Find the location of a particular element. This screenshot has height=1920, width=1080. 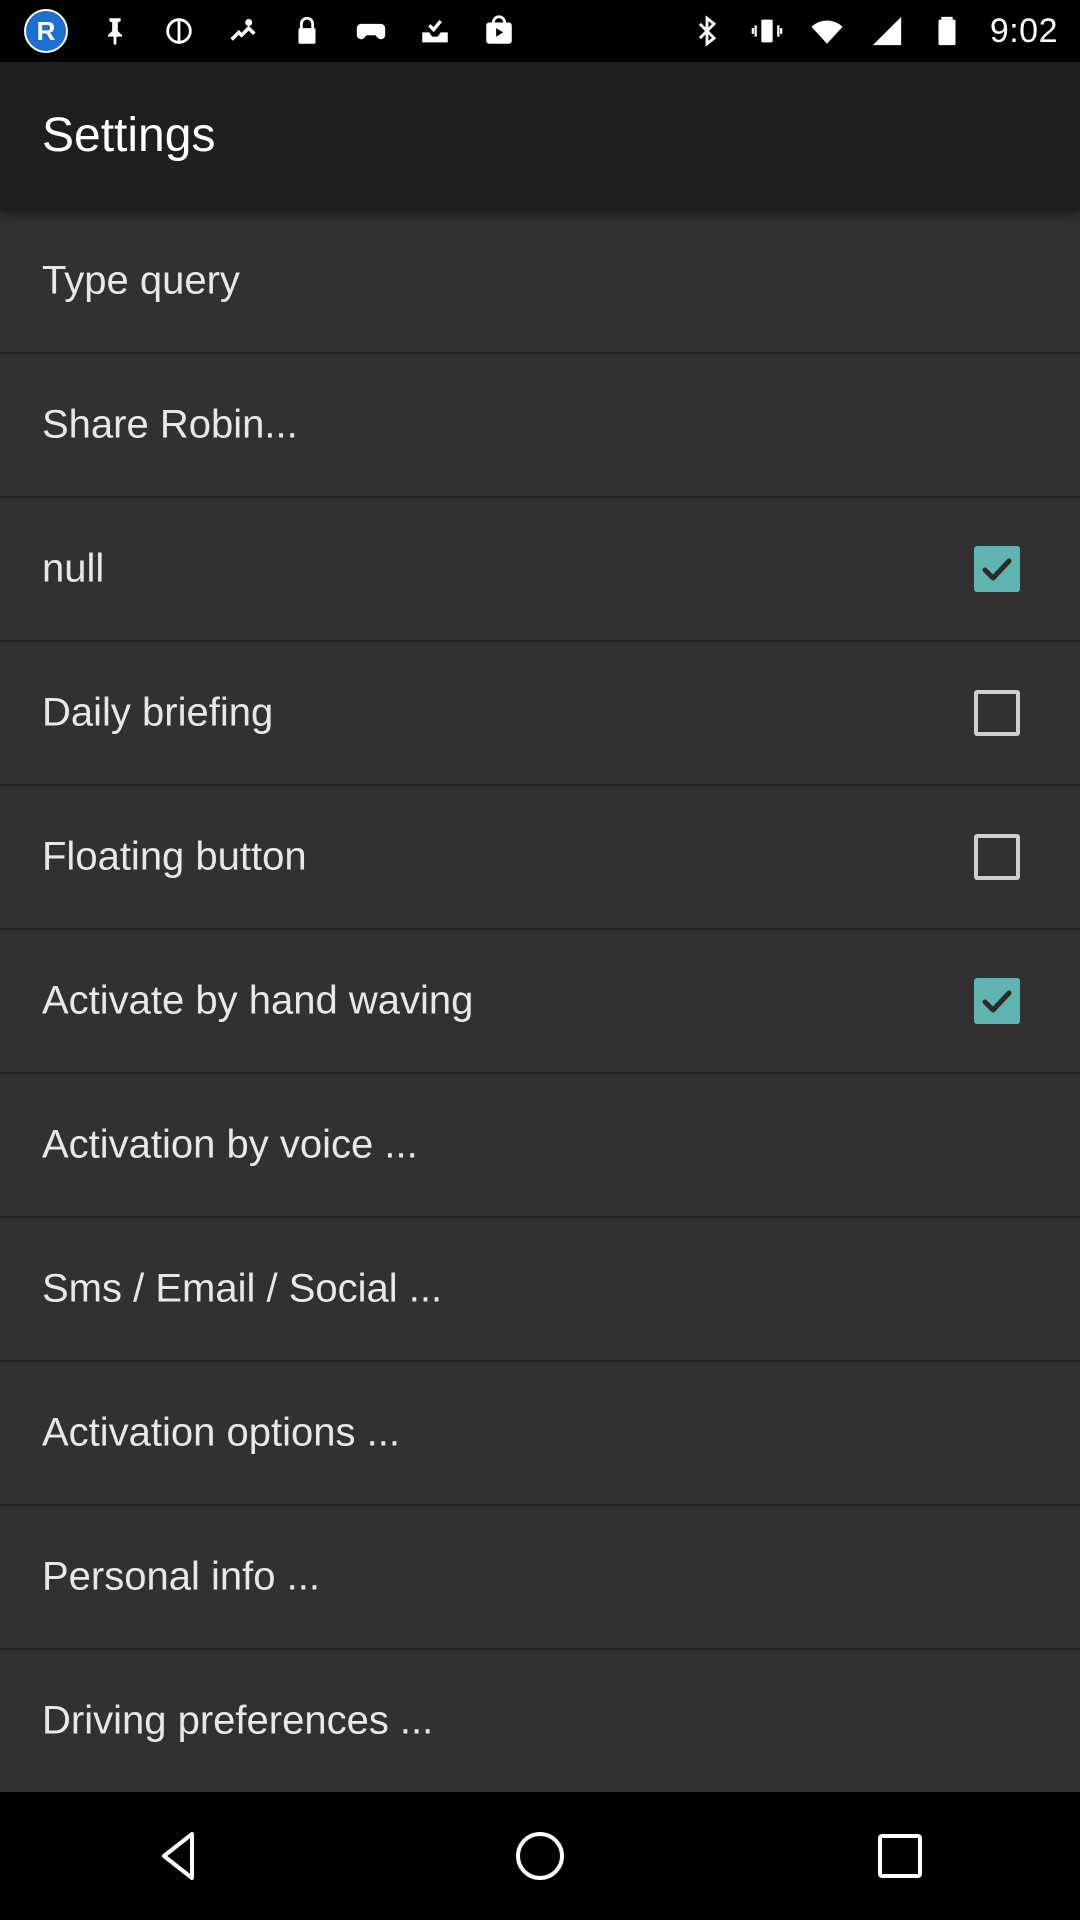

setting-label: Activate by hand waving is located at coordinates (258, 1000).